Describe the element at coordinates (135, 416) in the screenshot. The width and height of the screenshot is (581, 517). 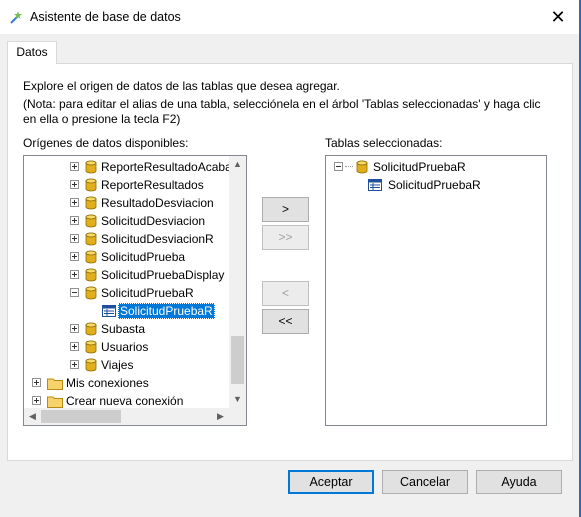
I see `horizontal-scrollbar: ◀ ▶` at that location.